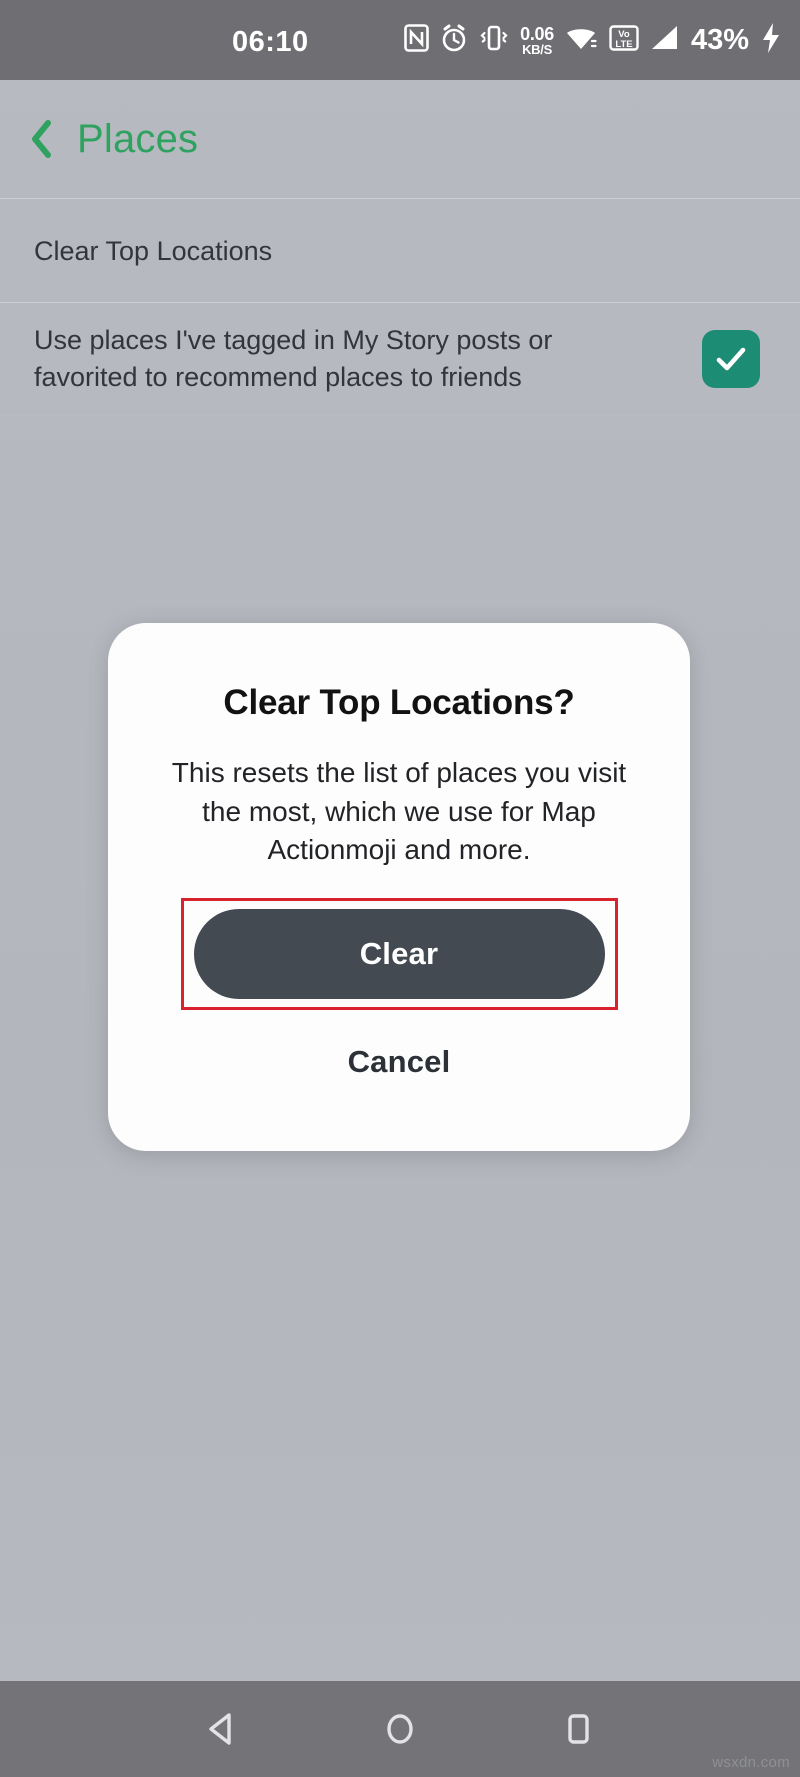 The image size is (800, 1777). Describe the element at coordinates (751, 1762) in the screenshot. I see `watermark: wsxdn.com` at that location.